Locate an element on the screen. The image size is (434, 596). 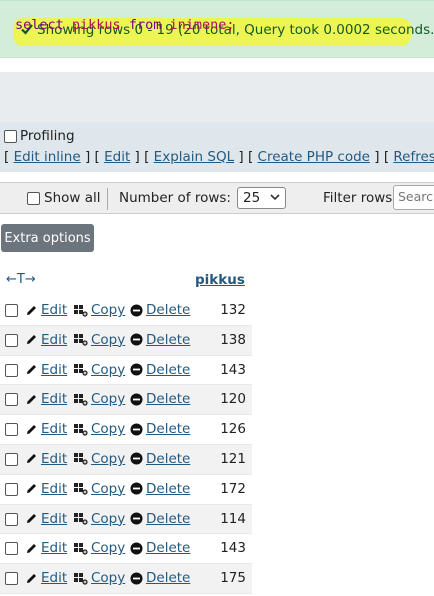
extra-options-button: Extra options is located at coordinates (47, 238).